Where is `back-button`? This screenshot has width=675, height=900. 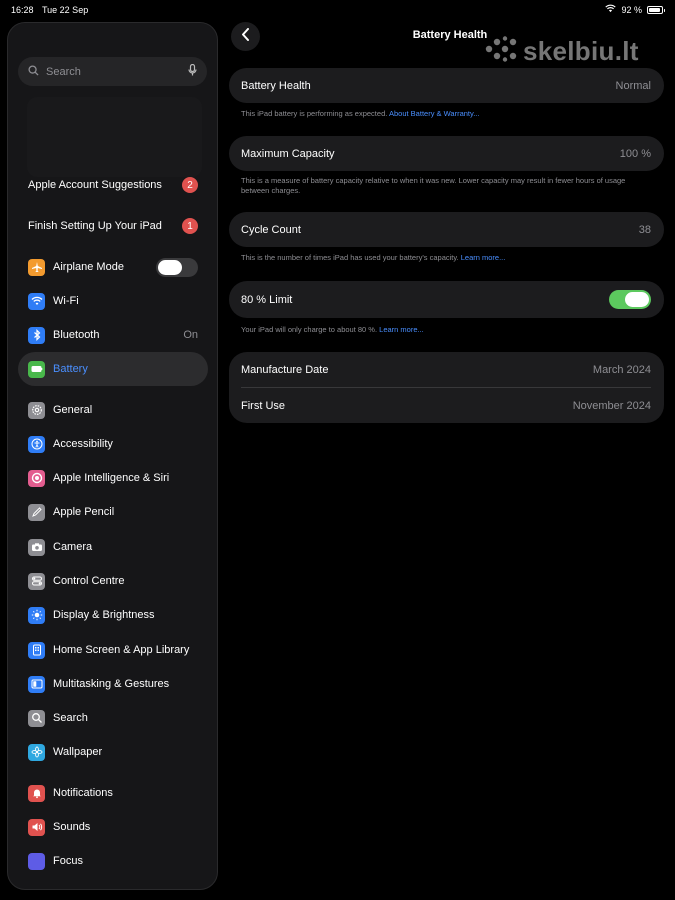
back-button is located at coordinates (245, 36).